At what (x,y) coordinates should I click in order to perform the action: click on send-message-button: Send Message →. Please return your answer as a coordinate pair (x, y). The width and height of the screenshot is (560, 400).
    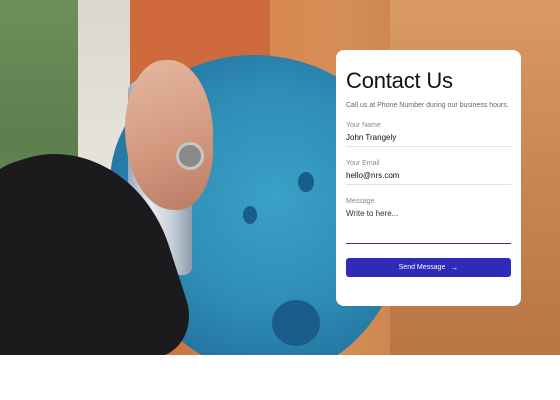
    Looking at the image, I should click on (428, 267).